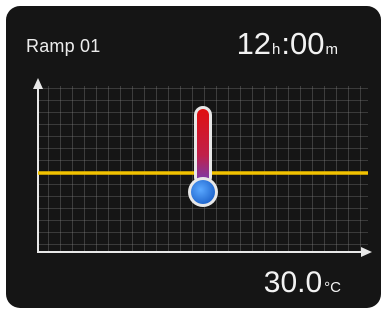 The height and width of the screenshot is (314, 387). Describe the element at coordinates (293, 282) in the screenshot. I see `temperature-value: 30.0` at that location.